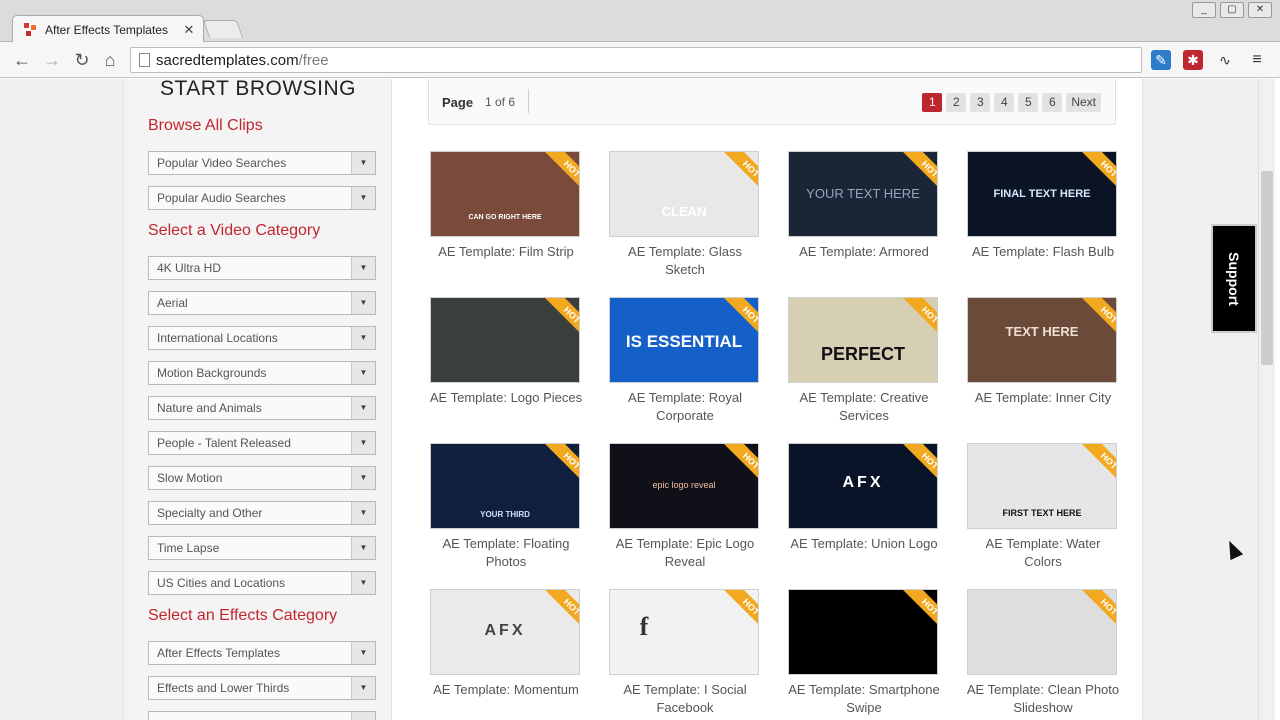 The image size is (1280, 720). Describe the element at coordinates (227, 60) in the screenshot. I see `url-host: sacredtemplates.com` at that location.